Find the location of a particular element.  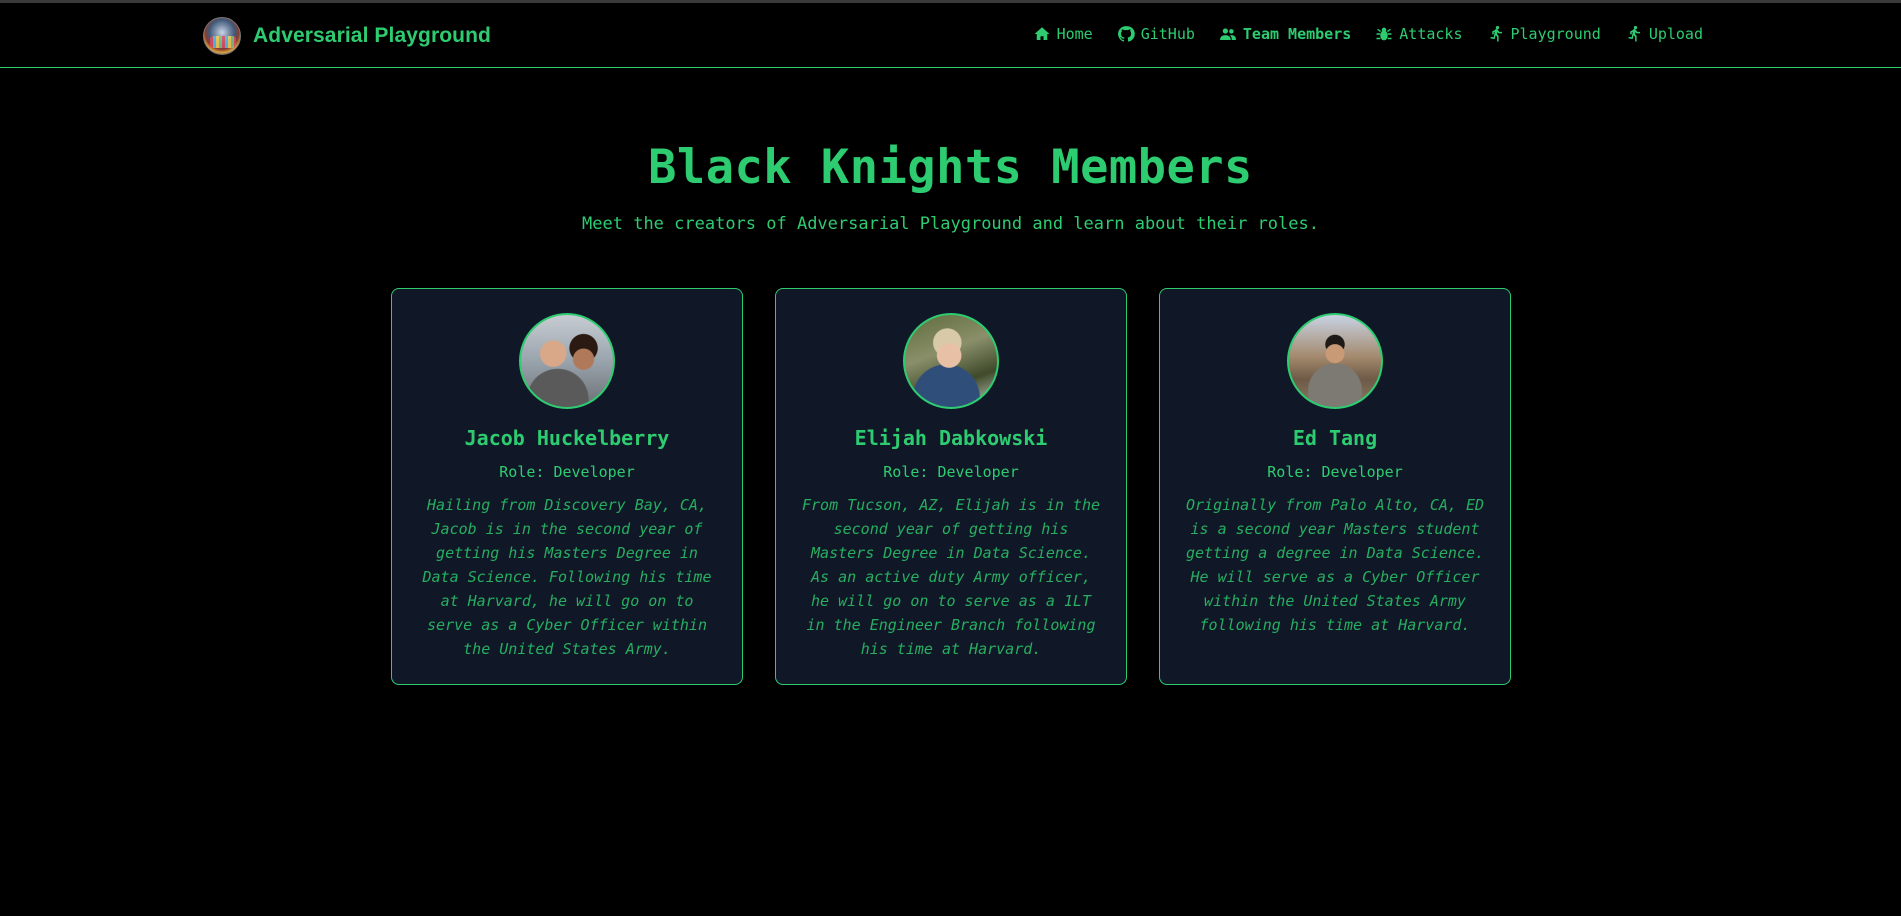

github-icon is located at coordinates (1126, 34).